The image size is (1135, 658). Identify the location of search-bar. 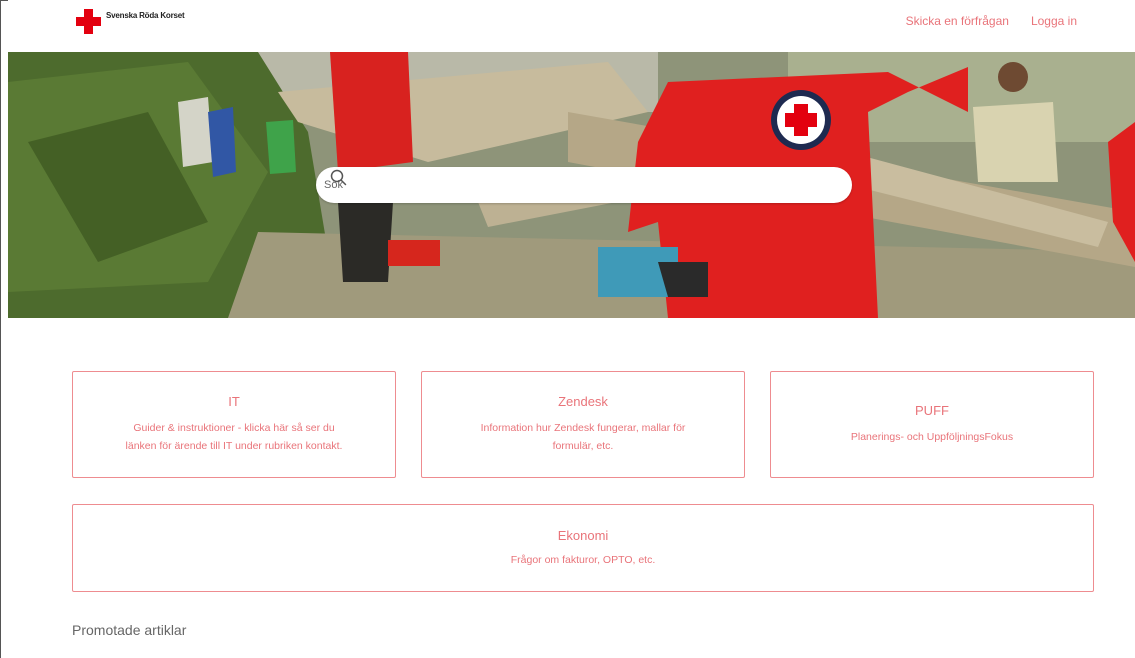
(584, 185).